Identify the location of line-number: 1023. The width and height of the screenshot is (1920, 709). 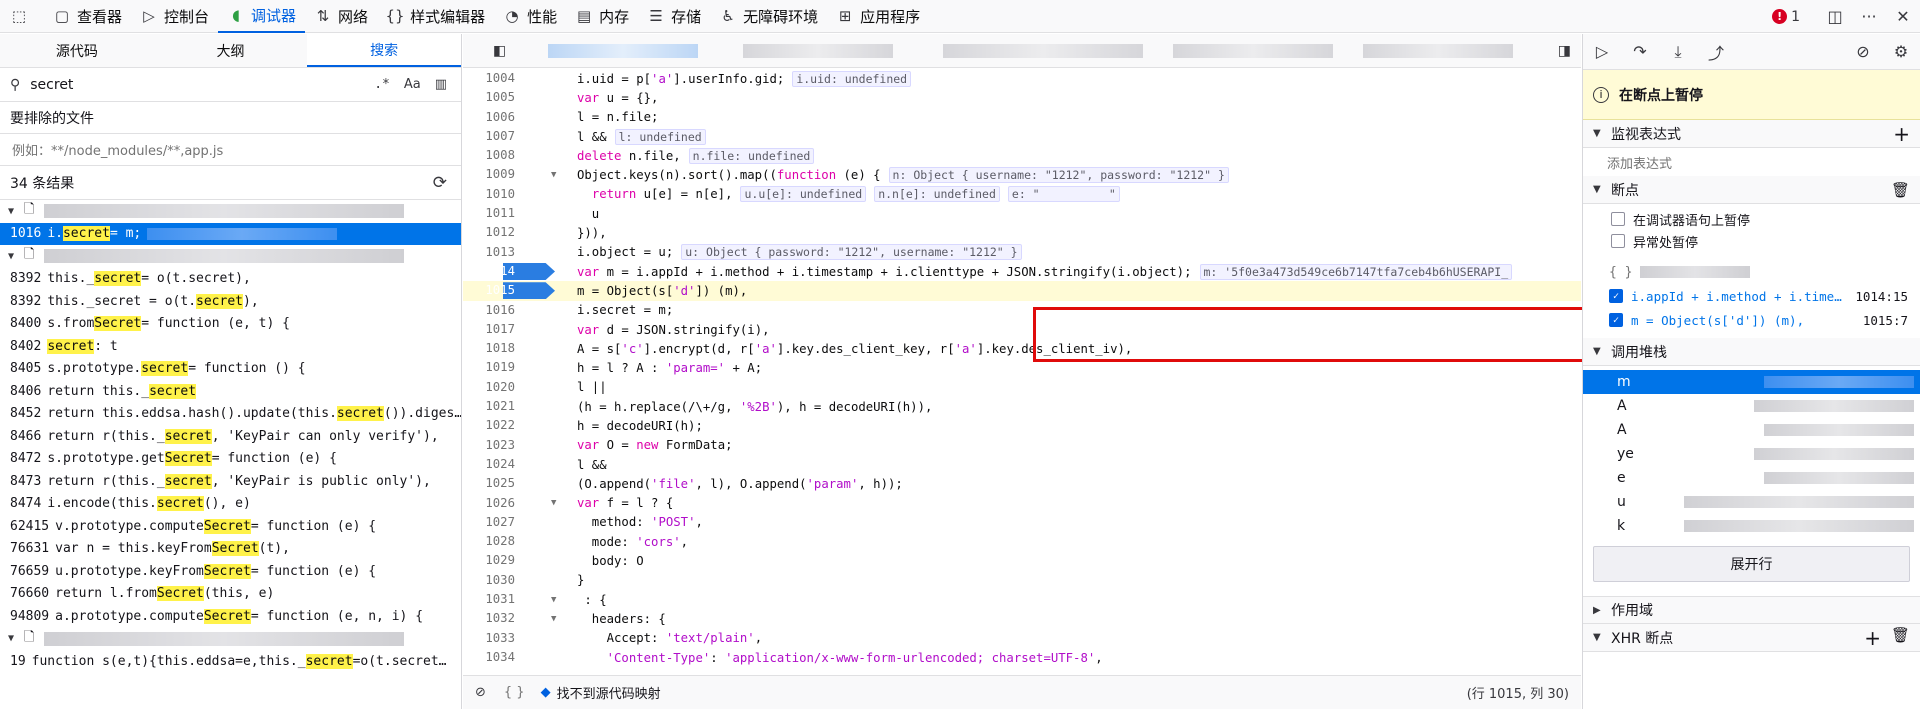
(507, 445).